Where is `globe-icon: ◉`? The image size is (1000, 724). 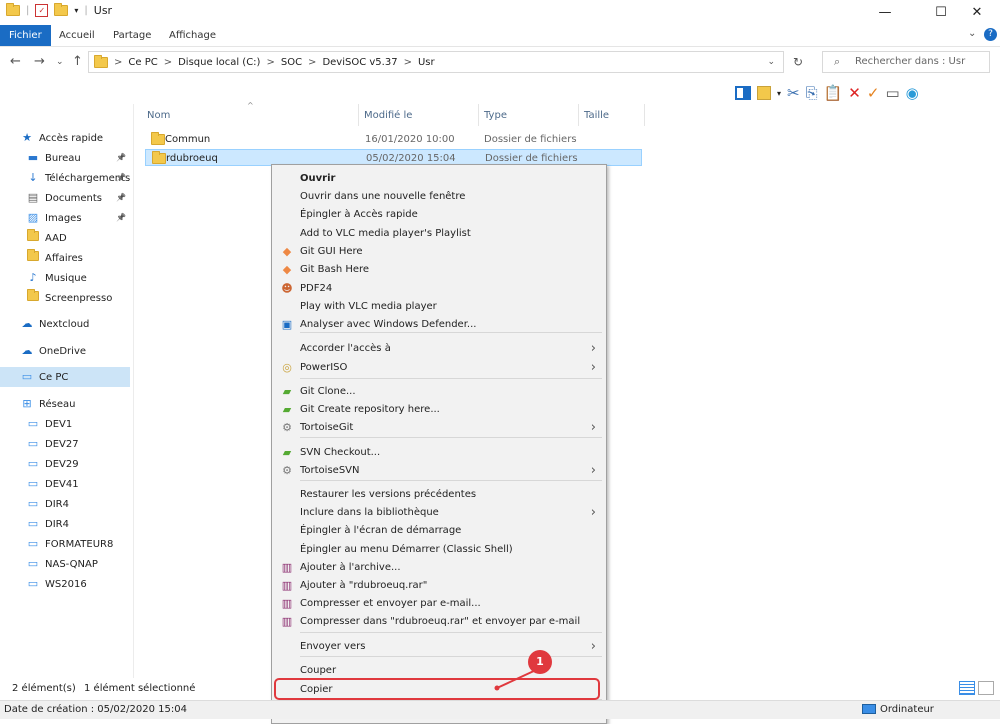 globe-icon: ◉ is located at coordinates (912, 93).